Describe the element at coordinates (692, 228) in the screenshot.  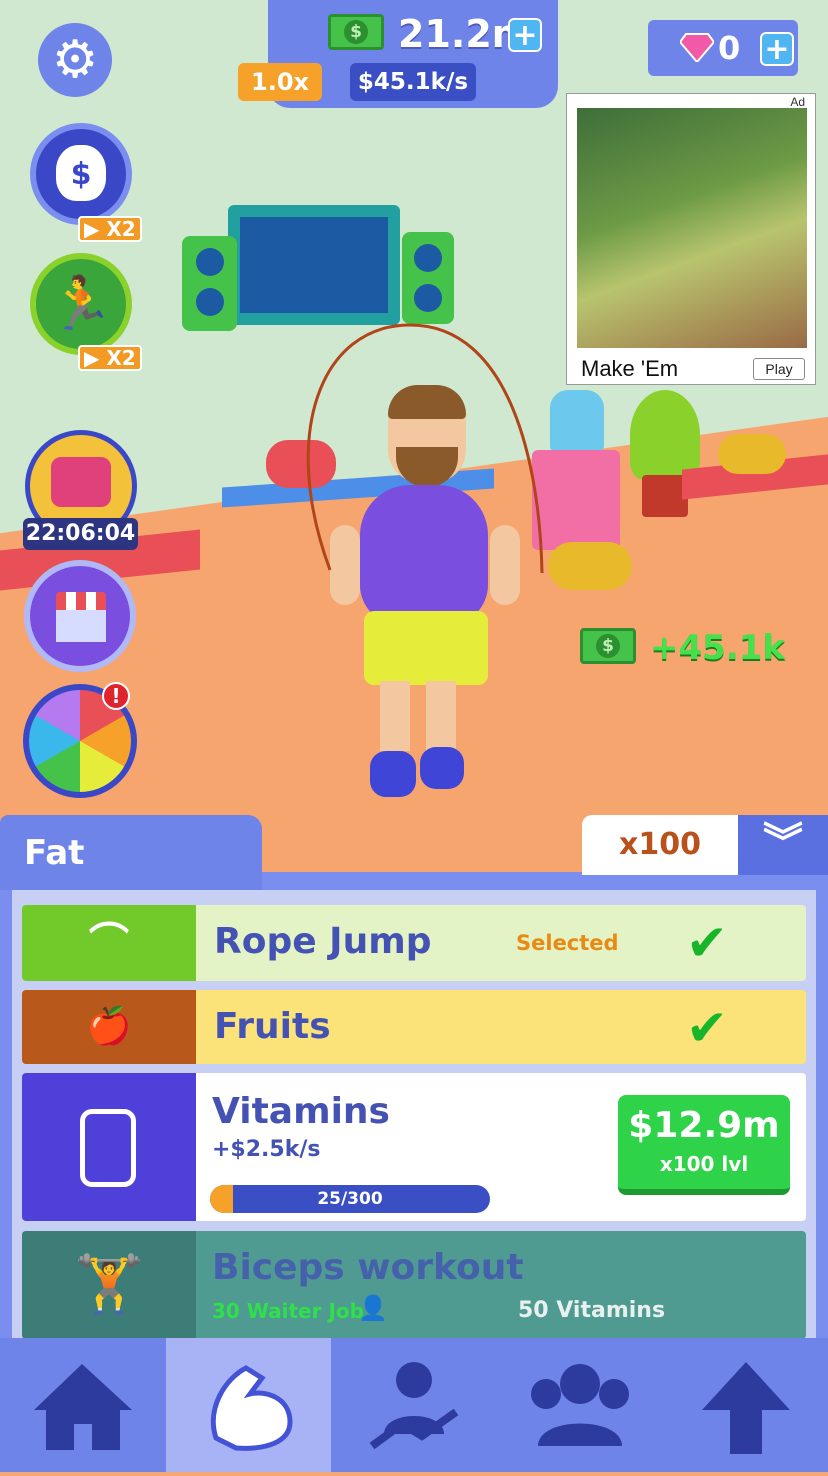
I see `ad-image` at that location.